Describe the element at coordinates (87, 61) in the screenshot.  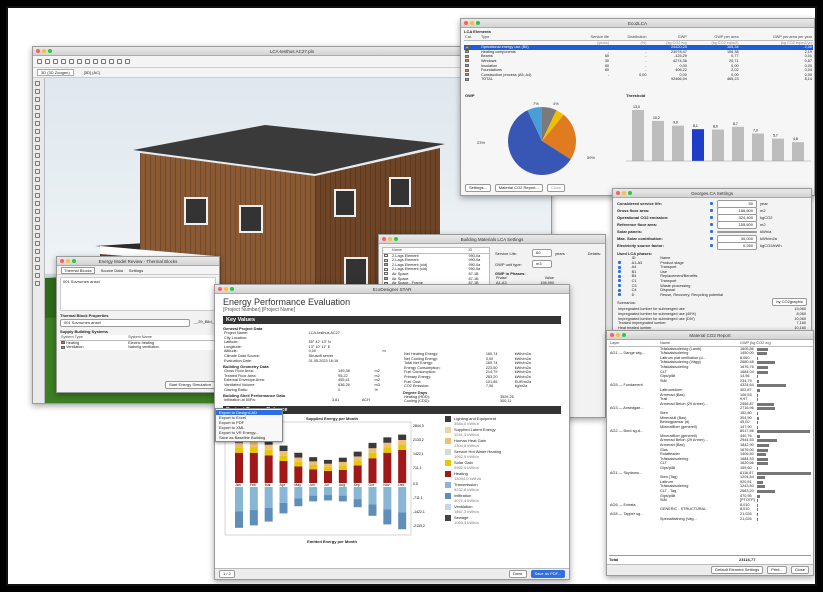
I see `roof-tool-icon` at that location.